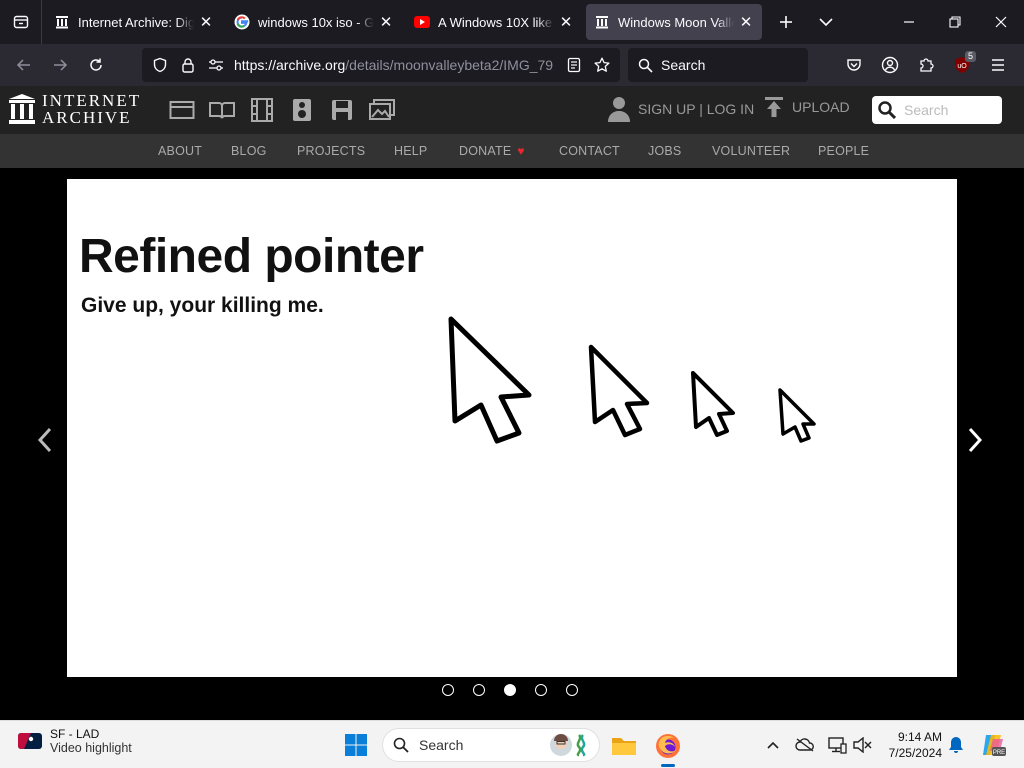 This screenshot has width=1024, height=768. Describe the element at coordinates (342, 110) in the screenshot. I see `software-icon` at that location.